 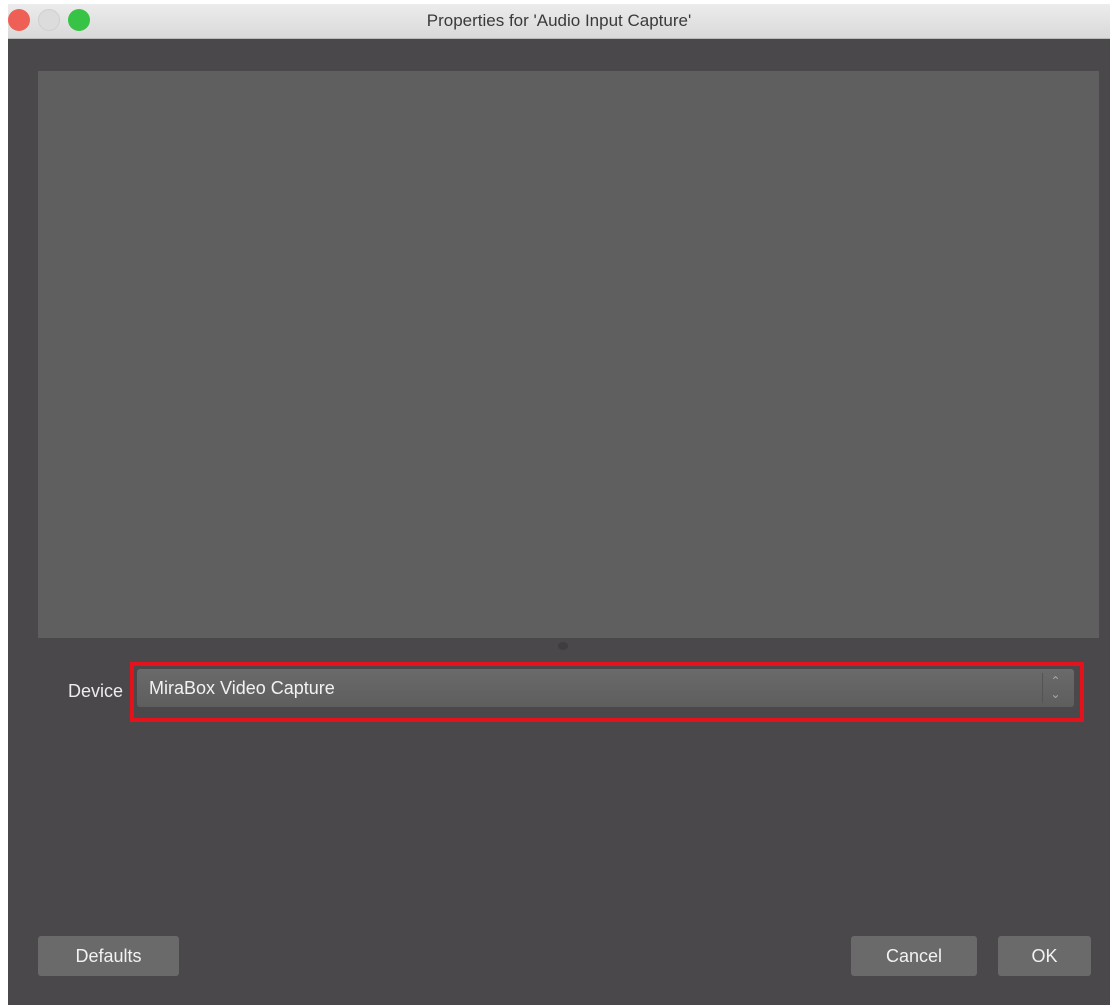 I want to click on title-bar: Properties for 'Audio Input Capture', so click(x=559, y=21).